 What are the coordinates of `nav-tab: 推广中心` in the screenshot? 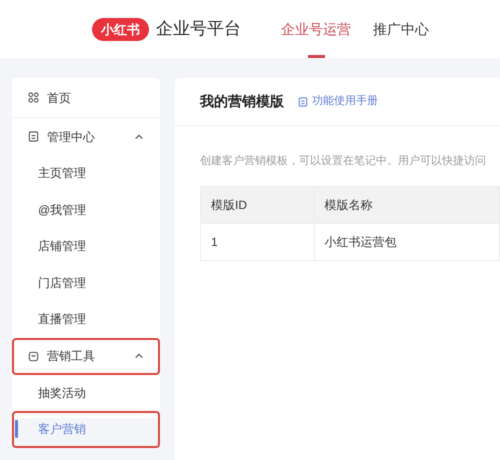 It's located at (401, 29).